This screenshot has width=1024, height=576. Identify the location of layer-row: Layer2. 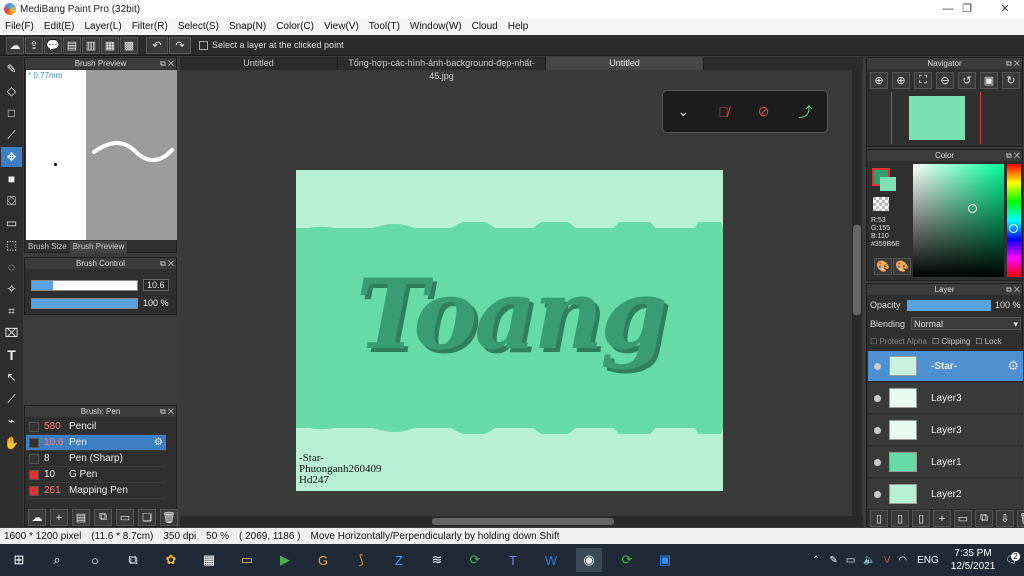
(945, 494).